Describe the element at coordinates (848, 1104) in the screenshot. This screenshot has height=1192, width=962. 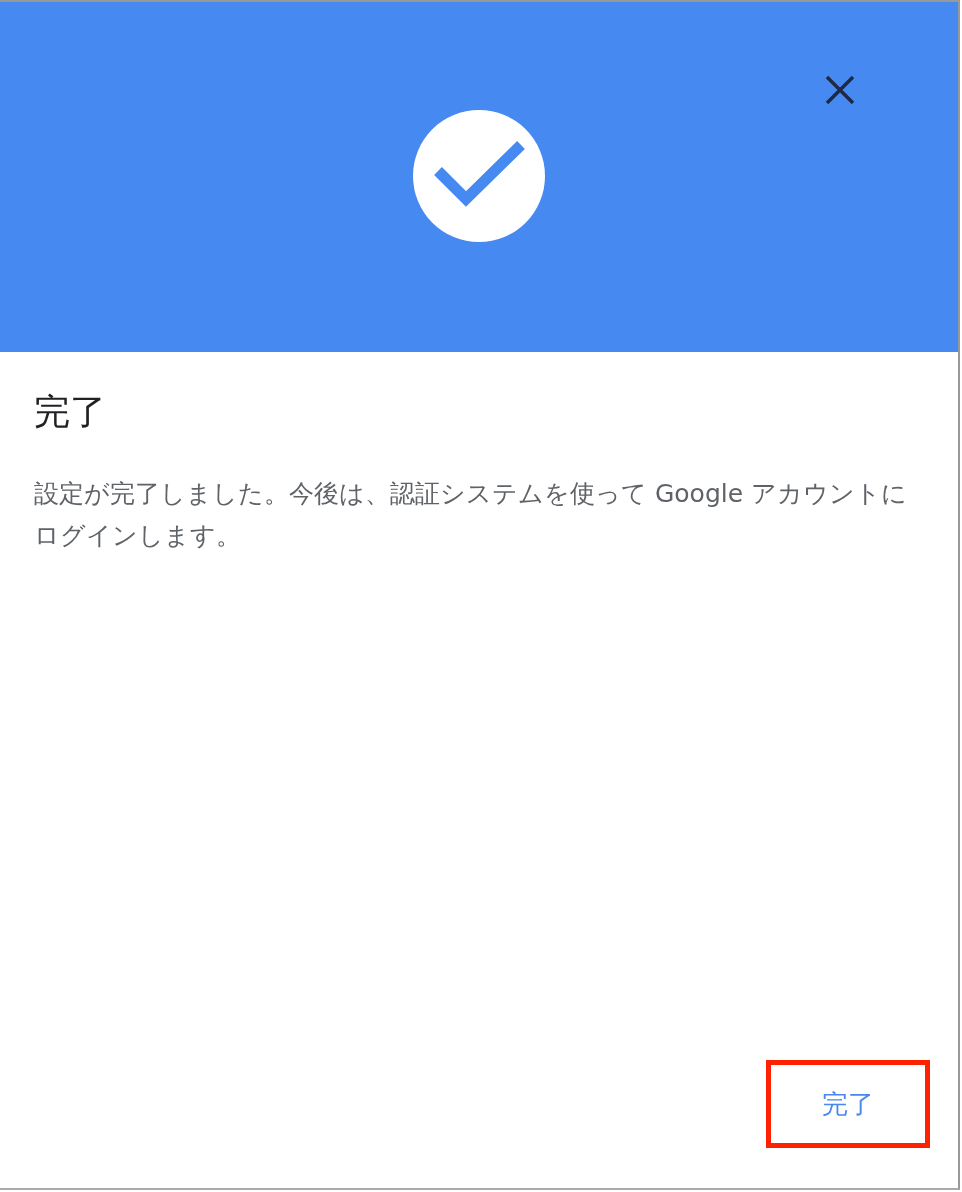
I see `done-button: 完了` at that location.